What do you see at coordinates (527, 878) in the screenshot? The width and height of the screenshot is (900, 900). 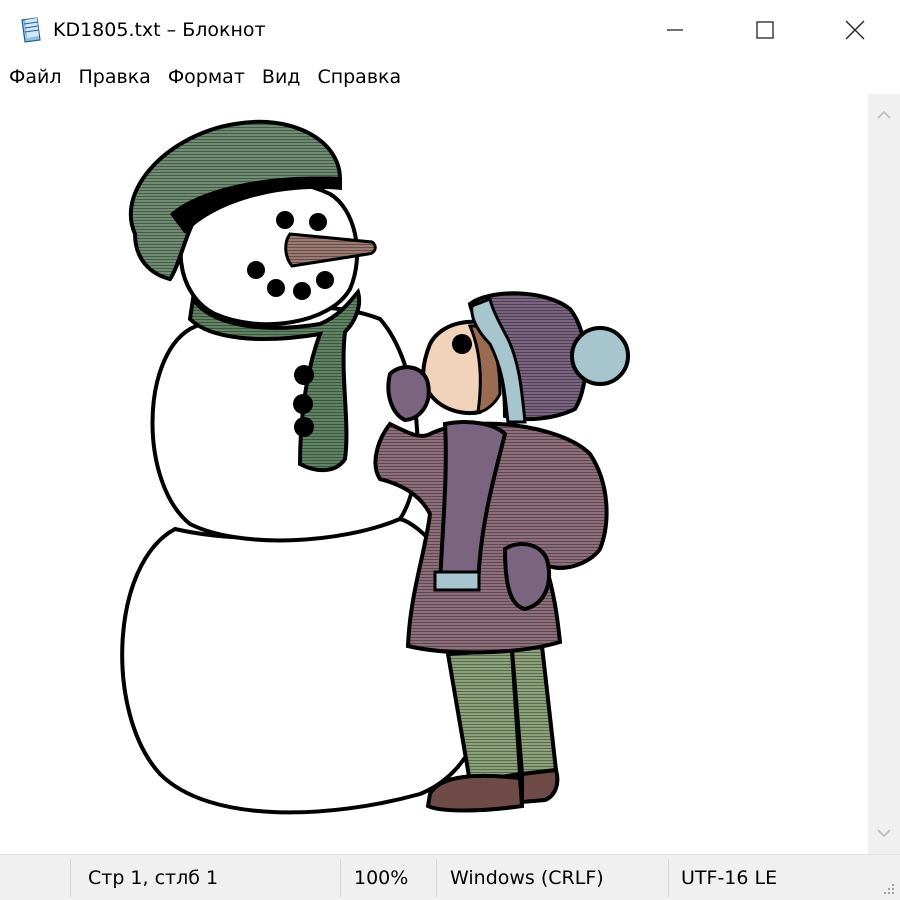 I see `status-line-endings: Windows (CRLF)` at bounding box center [527, 878].